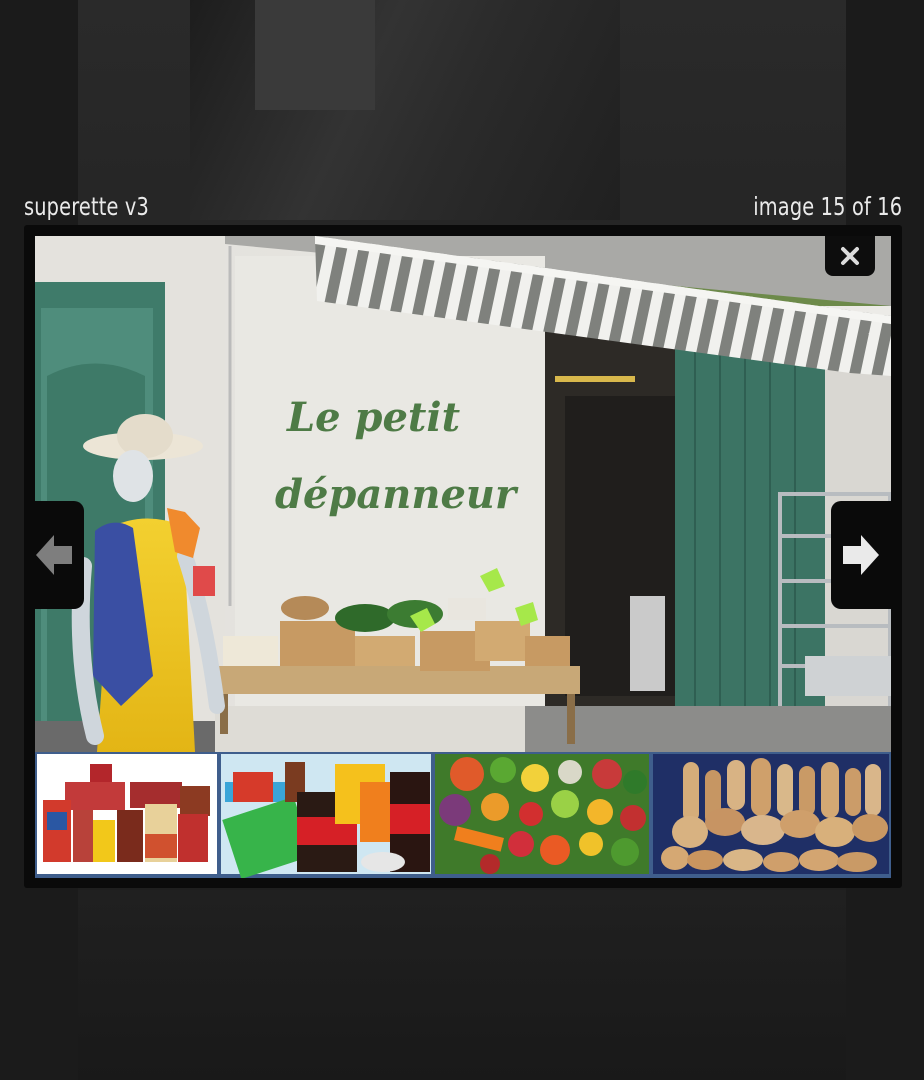  I want to click on image-counter: image 15 of 16, so click(827, 206).